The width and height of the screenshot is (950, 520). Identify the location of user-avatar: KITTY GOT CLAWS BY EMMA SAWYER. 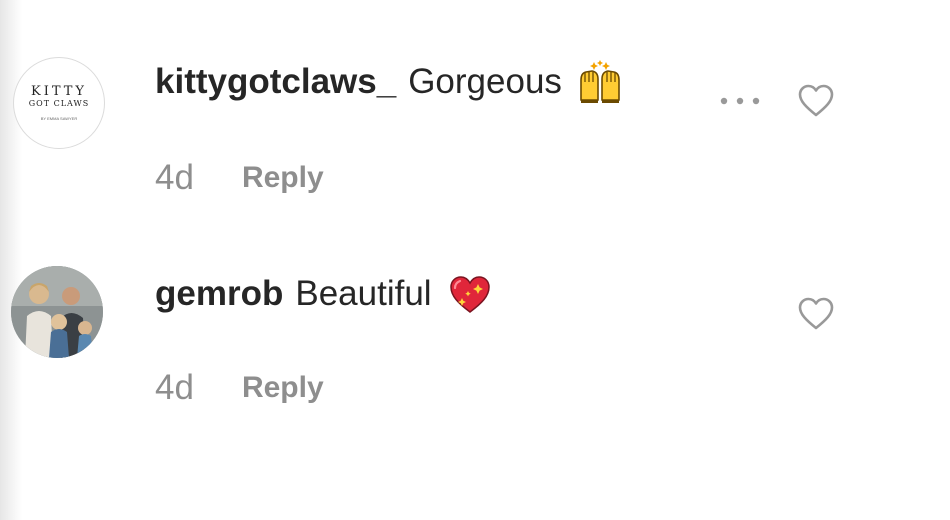
(59, 103).